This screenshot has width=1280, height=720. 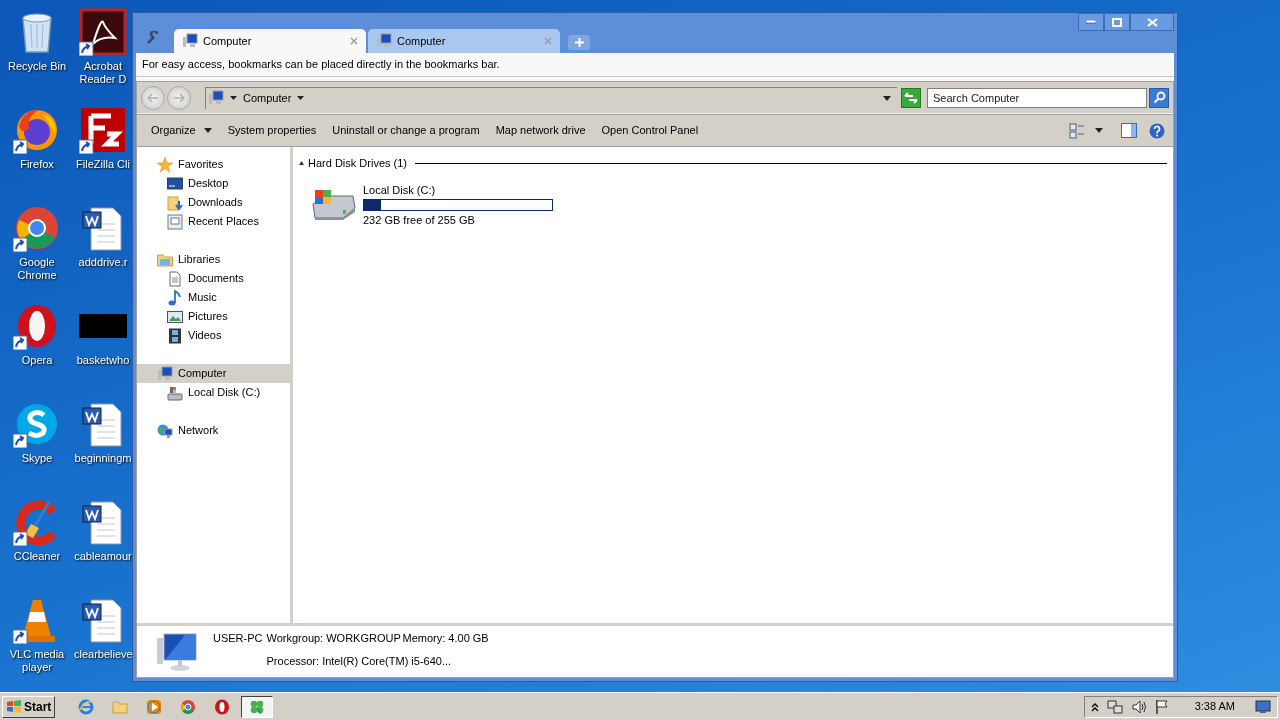 What do you see at coordinates (175, 221) in the screenshot?
I see `recent-places-icon` at bounding box center [175, 221].